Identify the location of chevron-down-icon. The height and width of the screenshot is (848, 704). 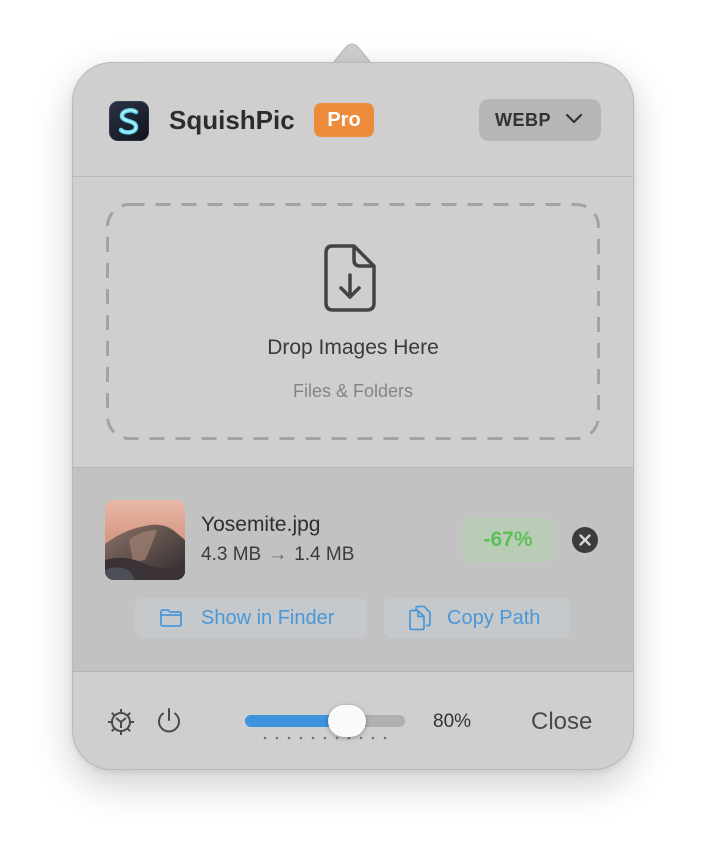
(574, 118).